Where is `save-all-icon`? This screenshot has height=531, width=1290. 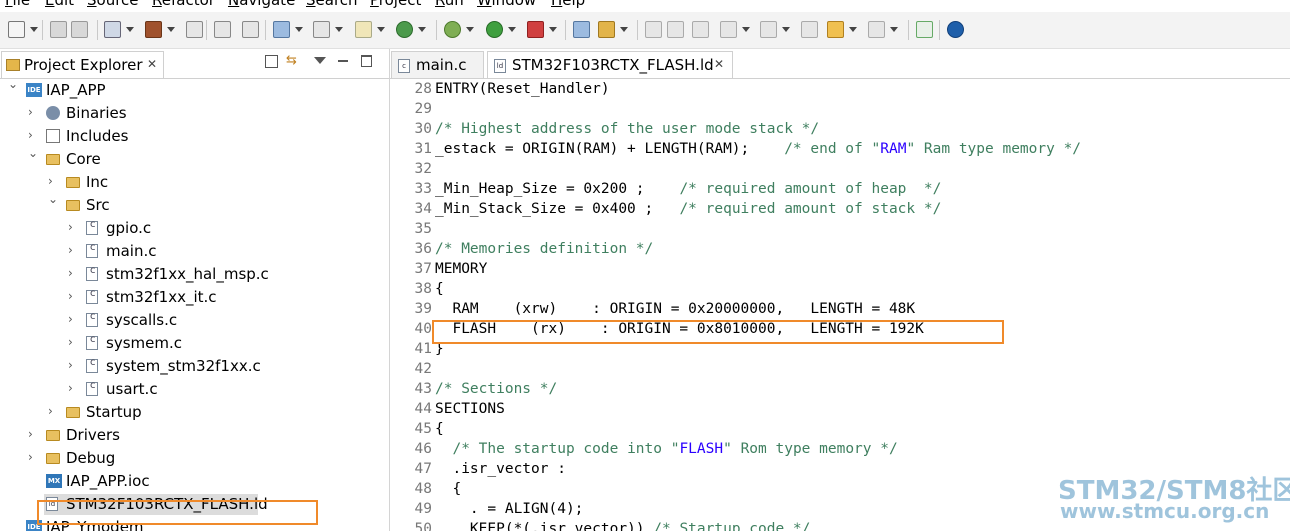 save-all-icon is located at coordinates (79, 29).